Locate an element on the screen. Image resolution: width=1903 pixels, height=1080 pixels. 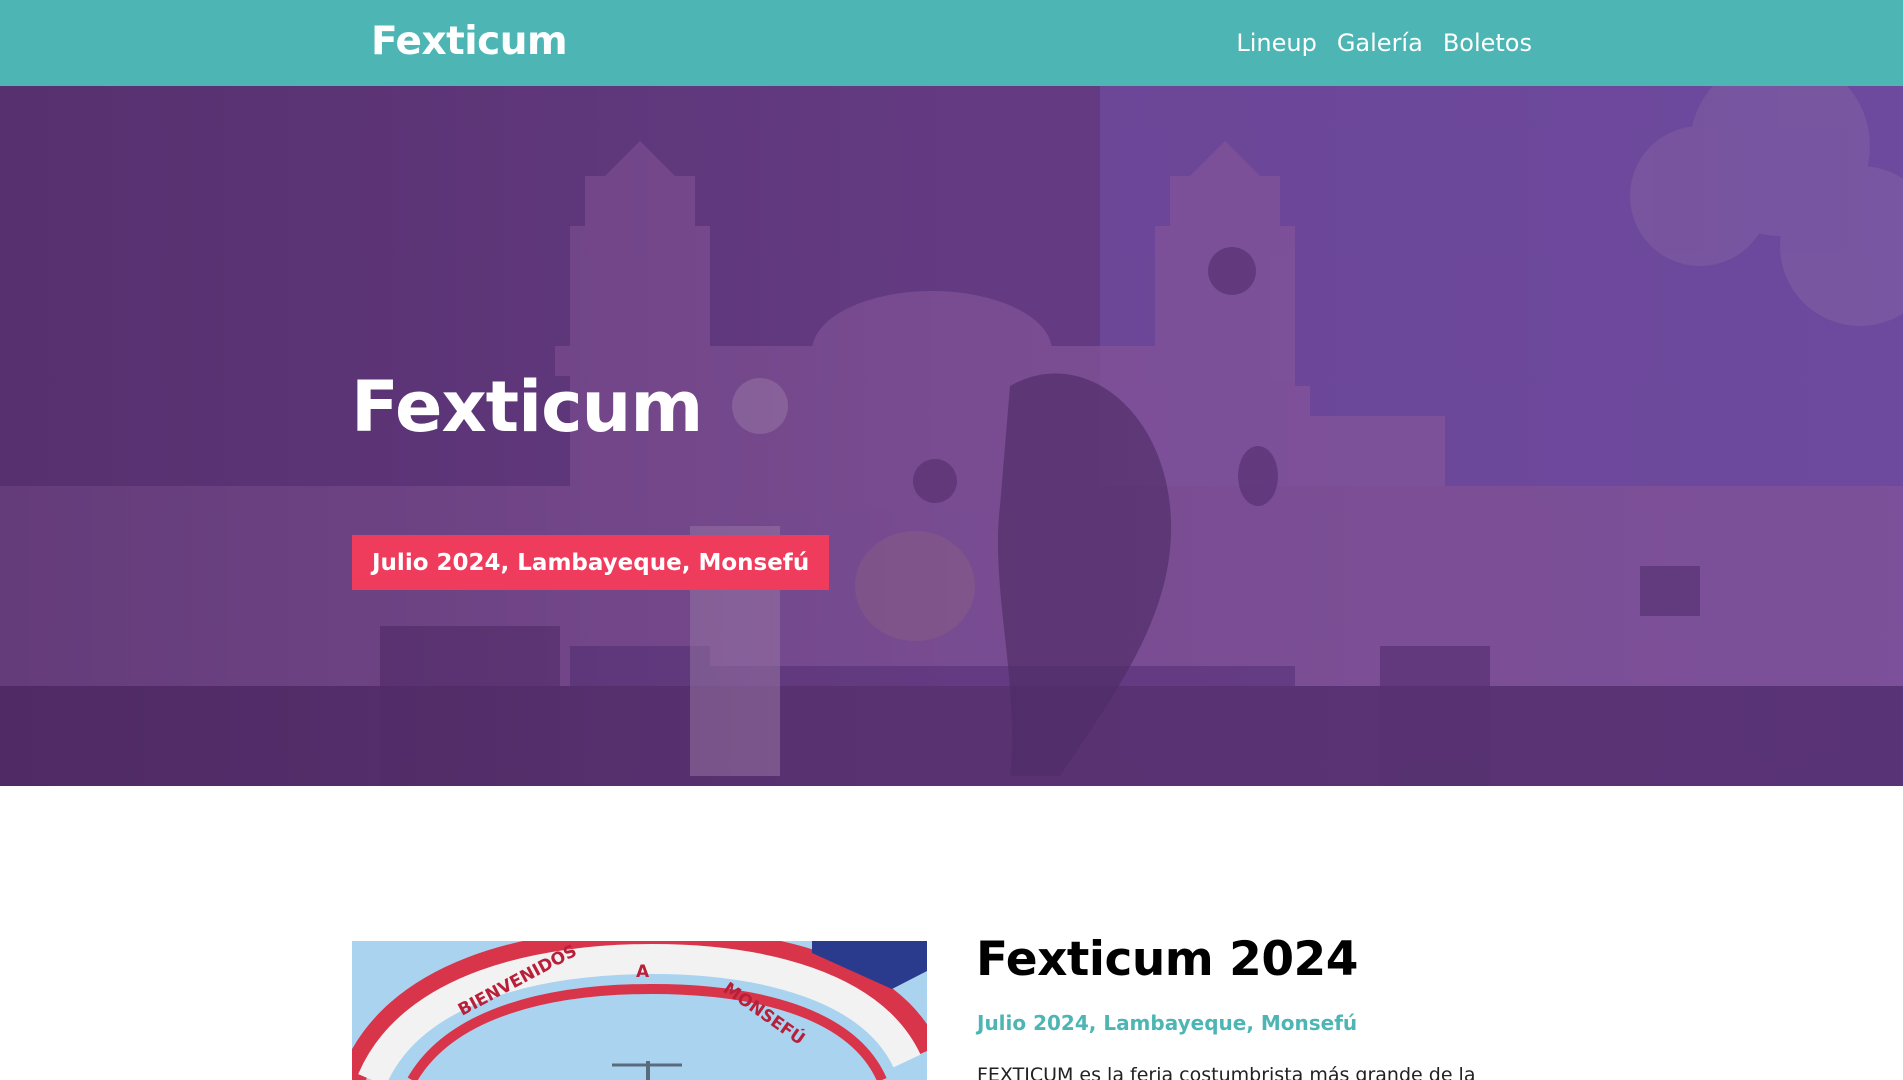
about-title: Fexticum 2024 is located at coordinates (1167, 959).